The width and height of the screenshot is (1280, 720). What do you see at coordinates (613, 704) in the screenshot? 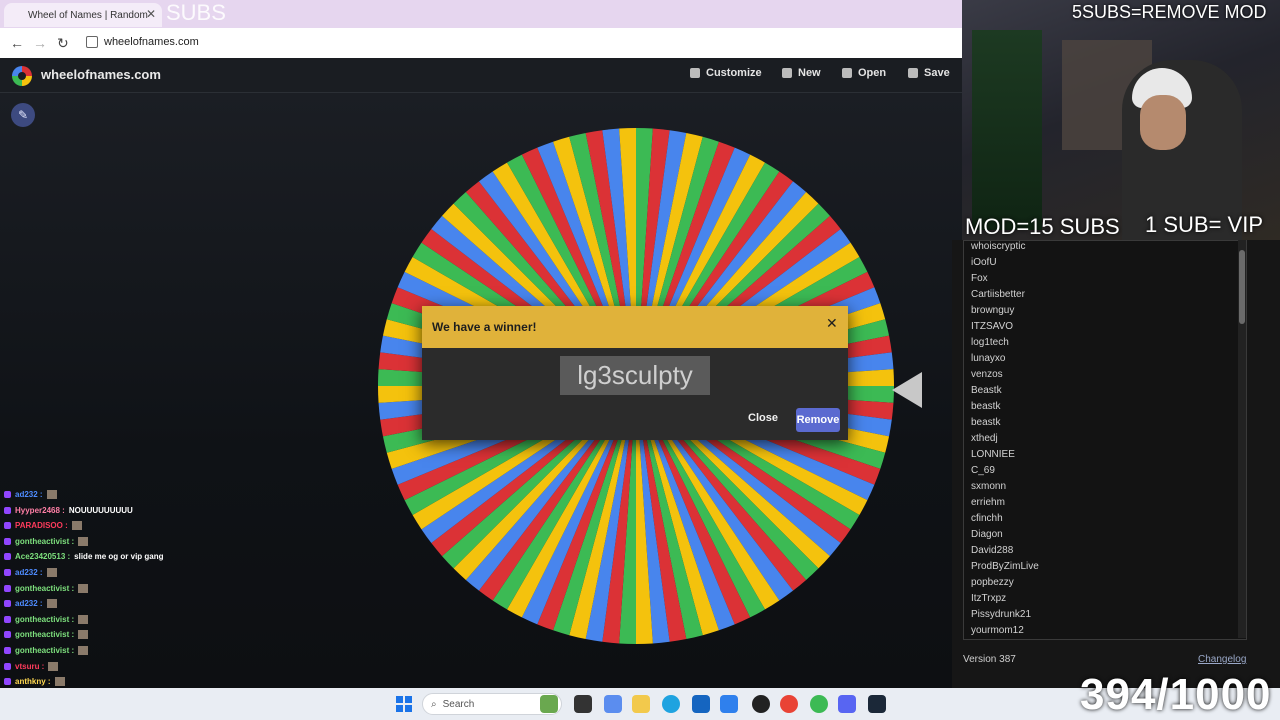
I see `photos-icon` at bounding box center [613, 704].